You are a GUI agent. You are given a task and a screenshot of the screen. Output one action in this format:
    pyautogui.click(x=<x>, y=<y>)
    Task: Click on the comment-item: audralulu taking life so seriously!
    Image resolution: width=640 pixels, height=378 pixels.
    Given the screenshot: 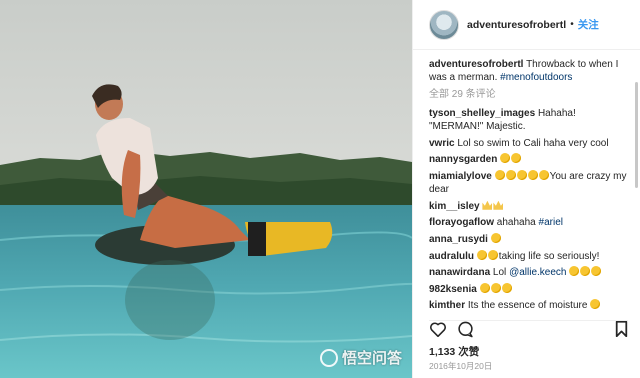 What is the action you would take?
    pyautogui.click(x=530, y=256)
    